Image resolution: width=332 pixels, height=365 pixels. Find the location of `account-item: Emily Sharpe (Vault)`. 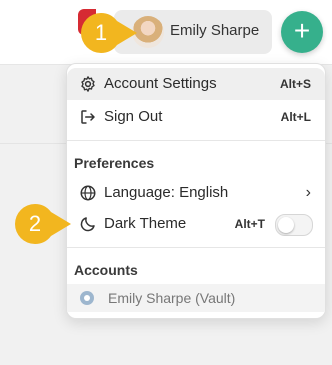

account-item: Emily Sharpe (Vault) is located at coordinates (196, 298).